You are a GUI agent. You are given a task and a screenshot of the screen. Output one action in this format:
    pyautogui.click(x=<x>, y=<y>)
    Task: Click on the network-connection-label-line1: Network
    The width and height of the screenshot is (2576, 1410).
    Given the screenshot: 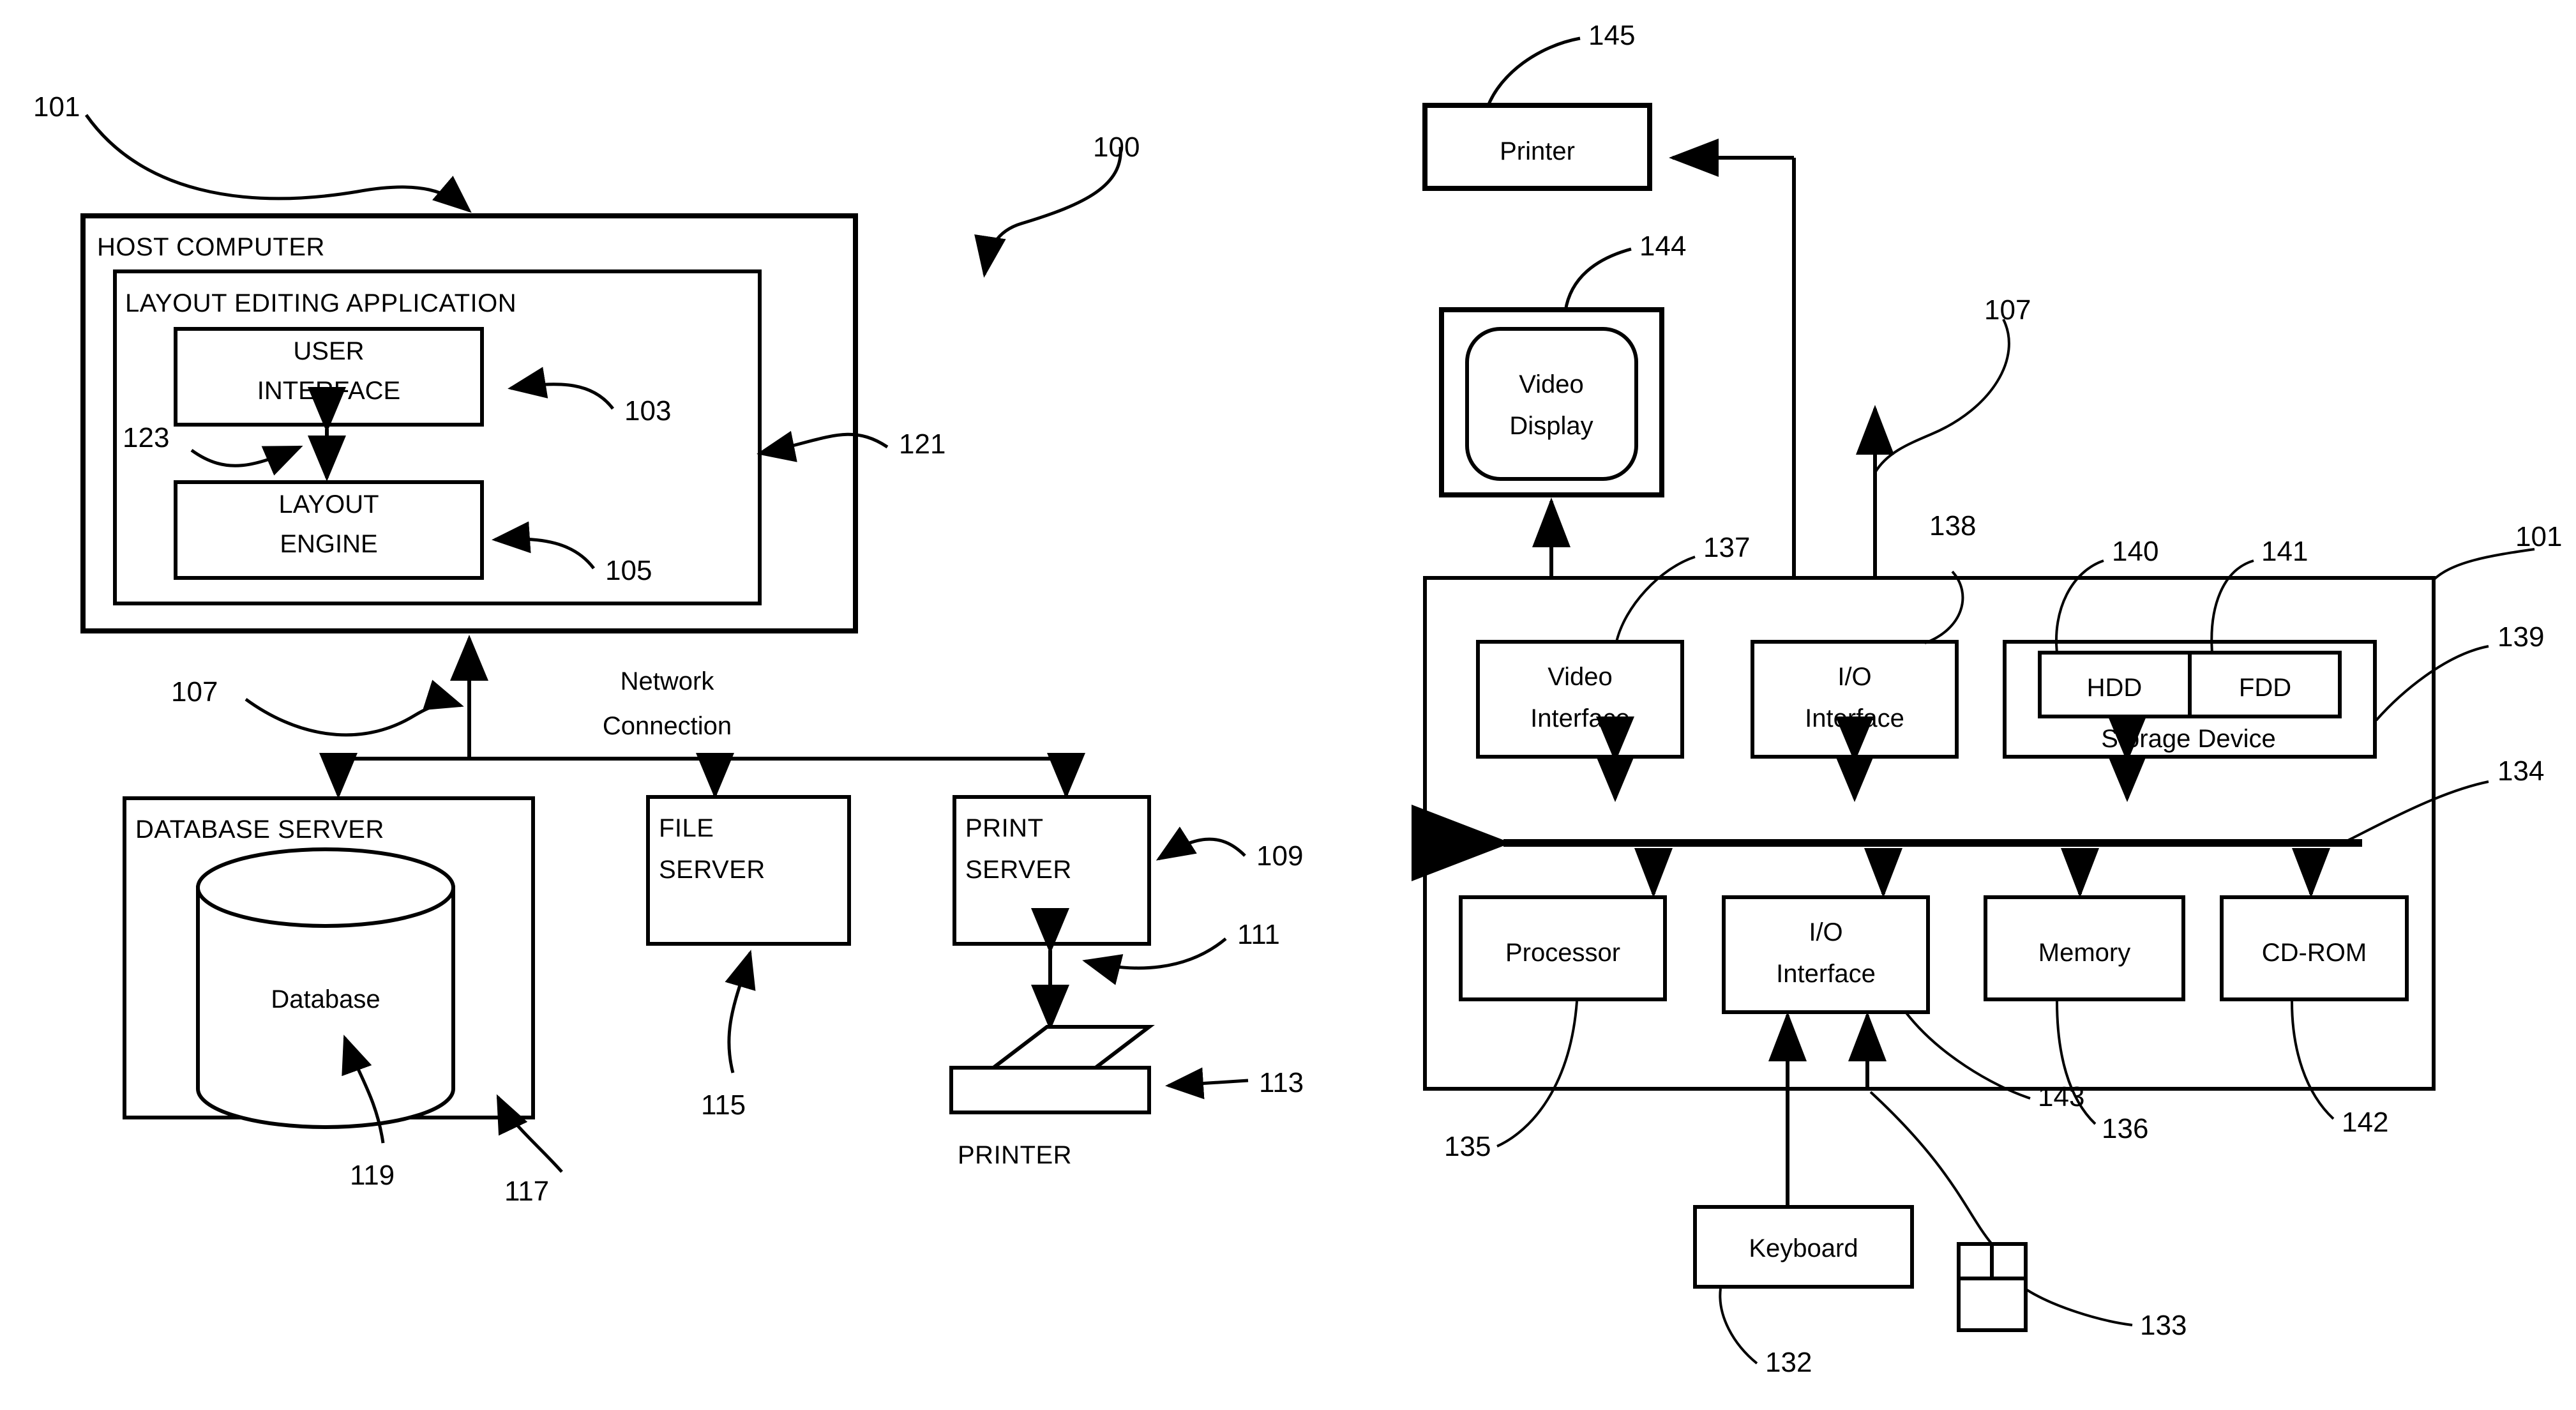 What is the action you would take?
    pyautogui.click(x=668, y=681)
    